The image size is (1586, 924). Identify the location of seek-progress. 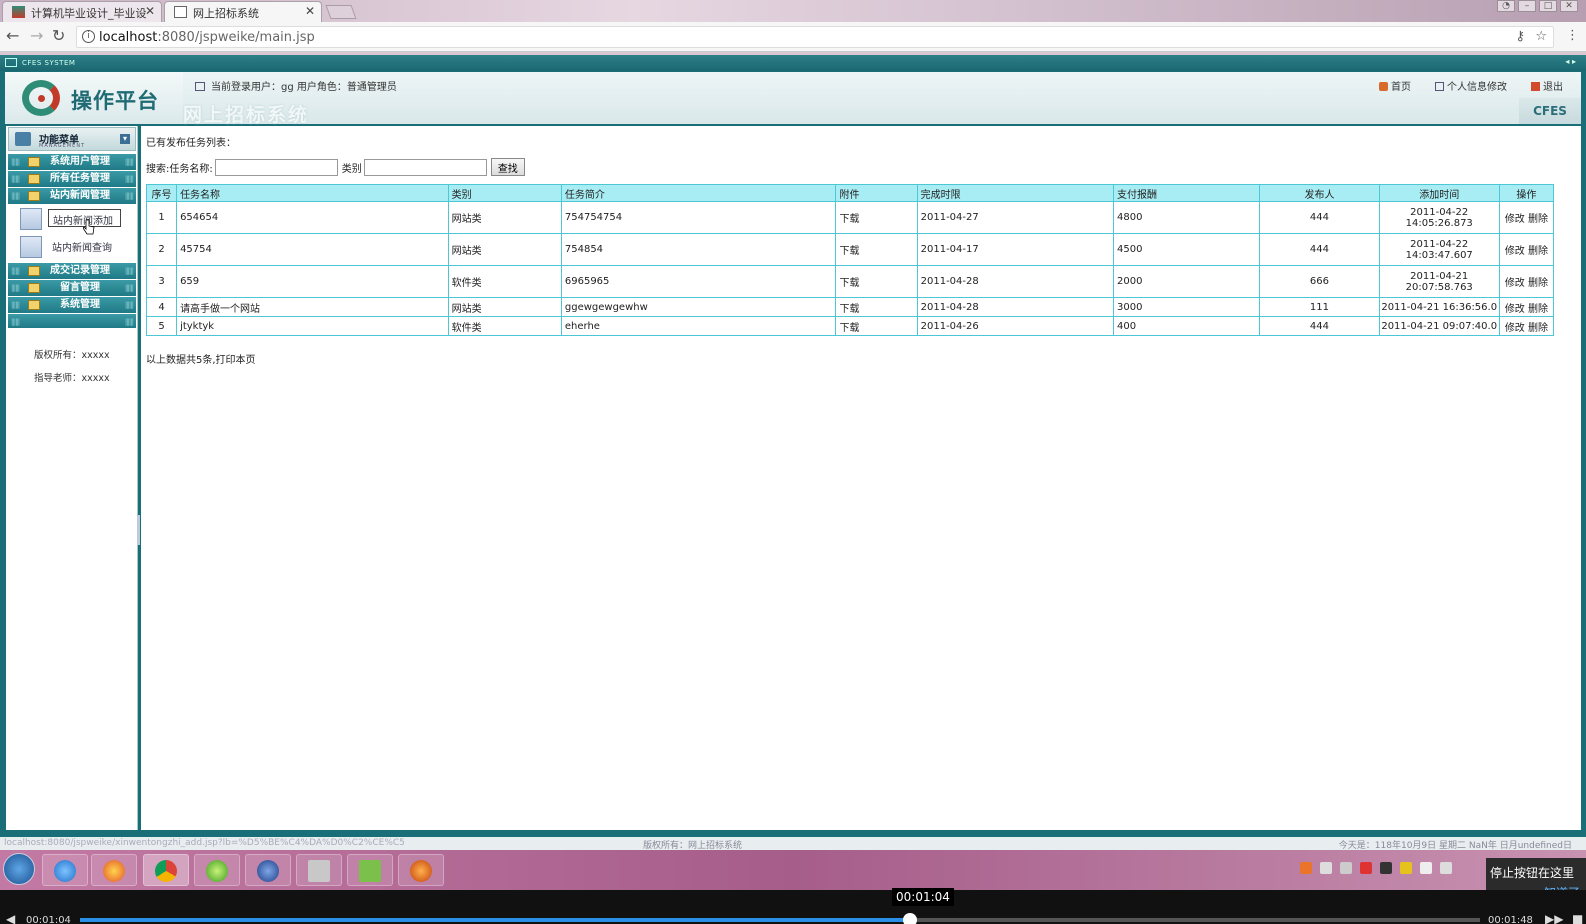
(495, 920).